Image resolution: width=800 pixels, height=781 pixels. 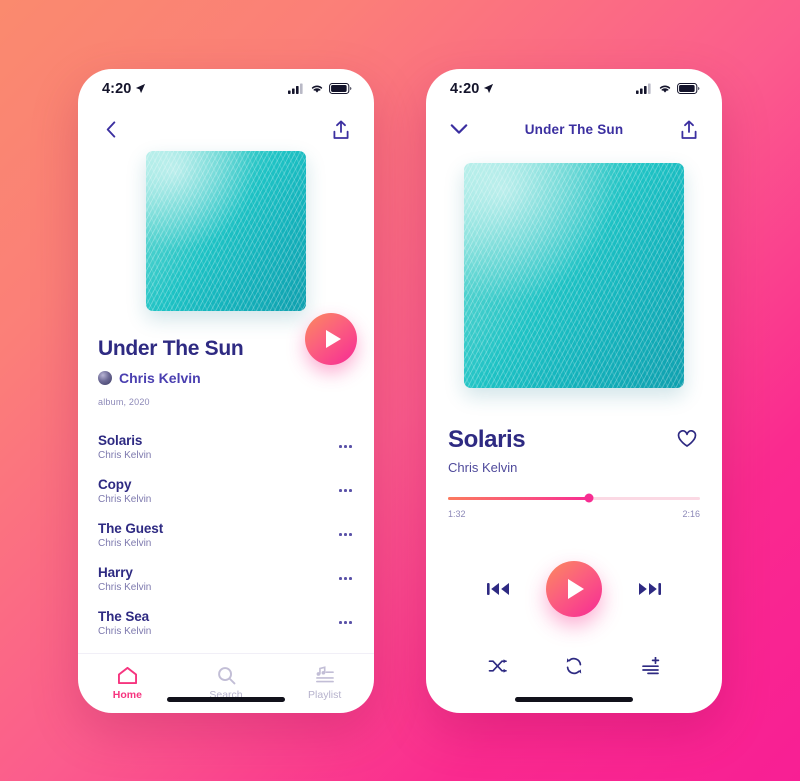 What do you see at coordinates (574, 431) in the screenshot?
I see `now-playing-info: Solaris Chris Kelvin` at bounding box center [574, 431].